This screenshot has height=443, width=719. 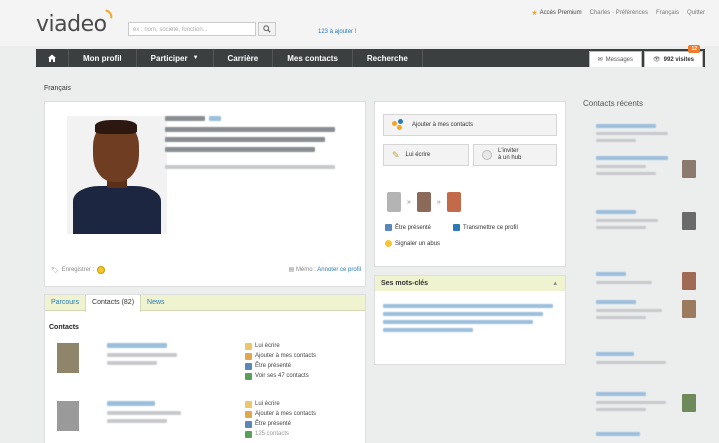 I want to click on nav-item-recherche: Recherche, so click(x=388, y=58).